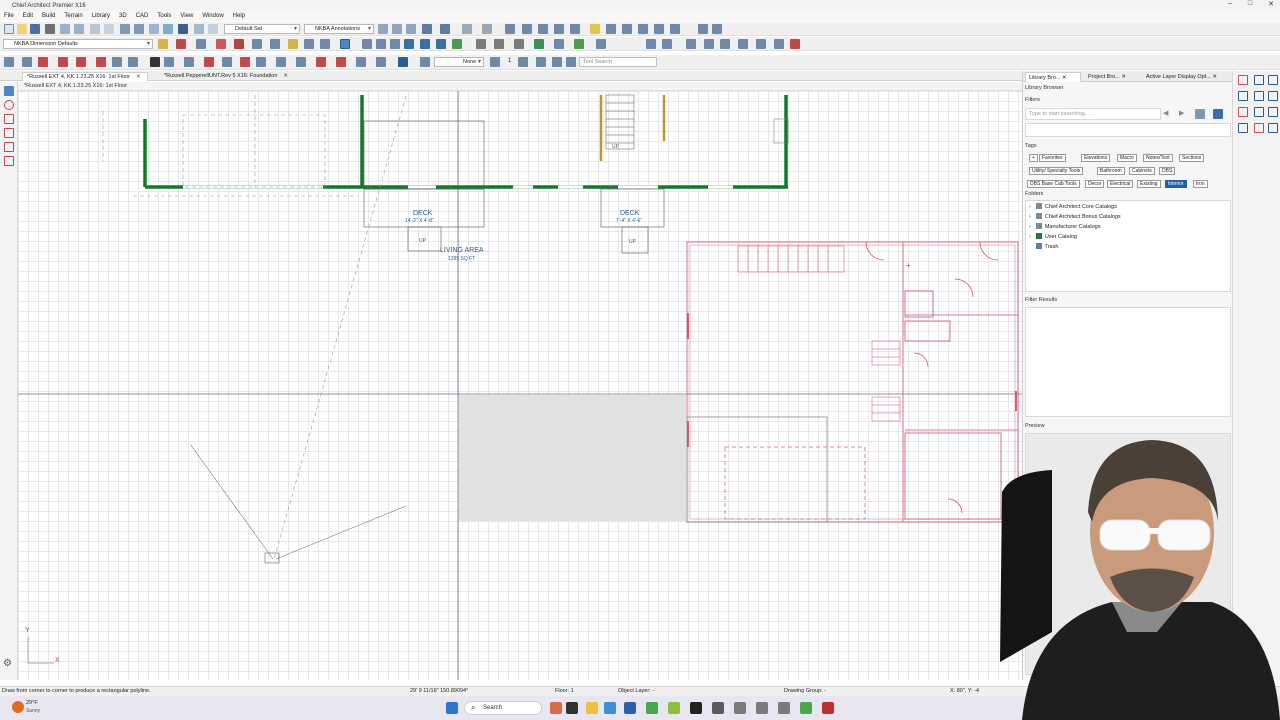 The width and height of the screenshot is (1280, 720). I want to click on redo-icon, so click(79, 29).